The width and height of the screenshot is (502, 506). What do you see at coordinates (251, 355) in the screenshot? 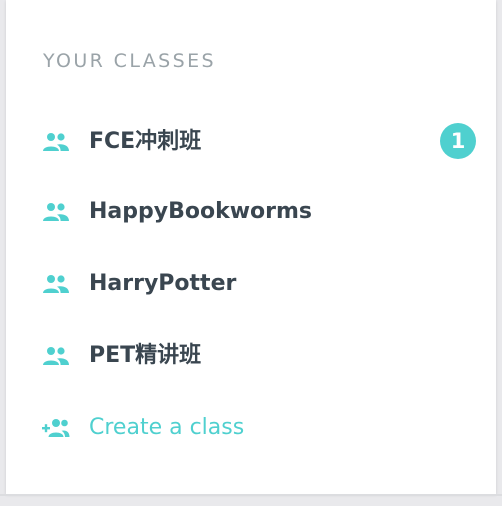
I see `class-item-pet: PET精讲班` at bounding box center [251, 355].